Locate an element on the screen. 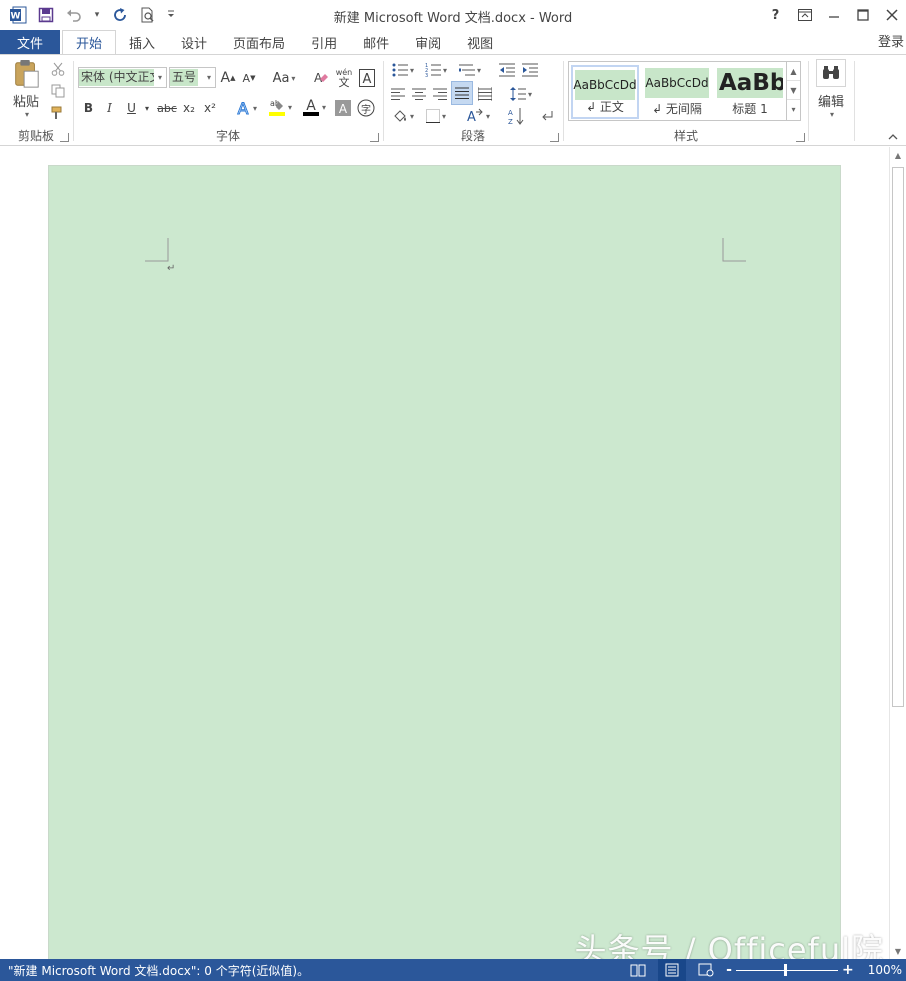  highlight-color-button: ab ▾ is located at coordinates (280, 107).